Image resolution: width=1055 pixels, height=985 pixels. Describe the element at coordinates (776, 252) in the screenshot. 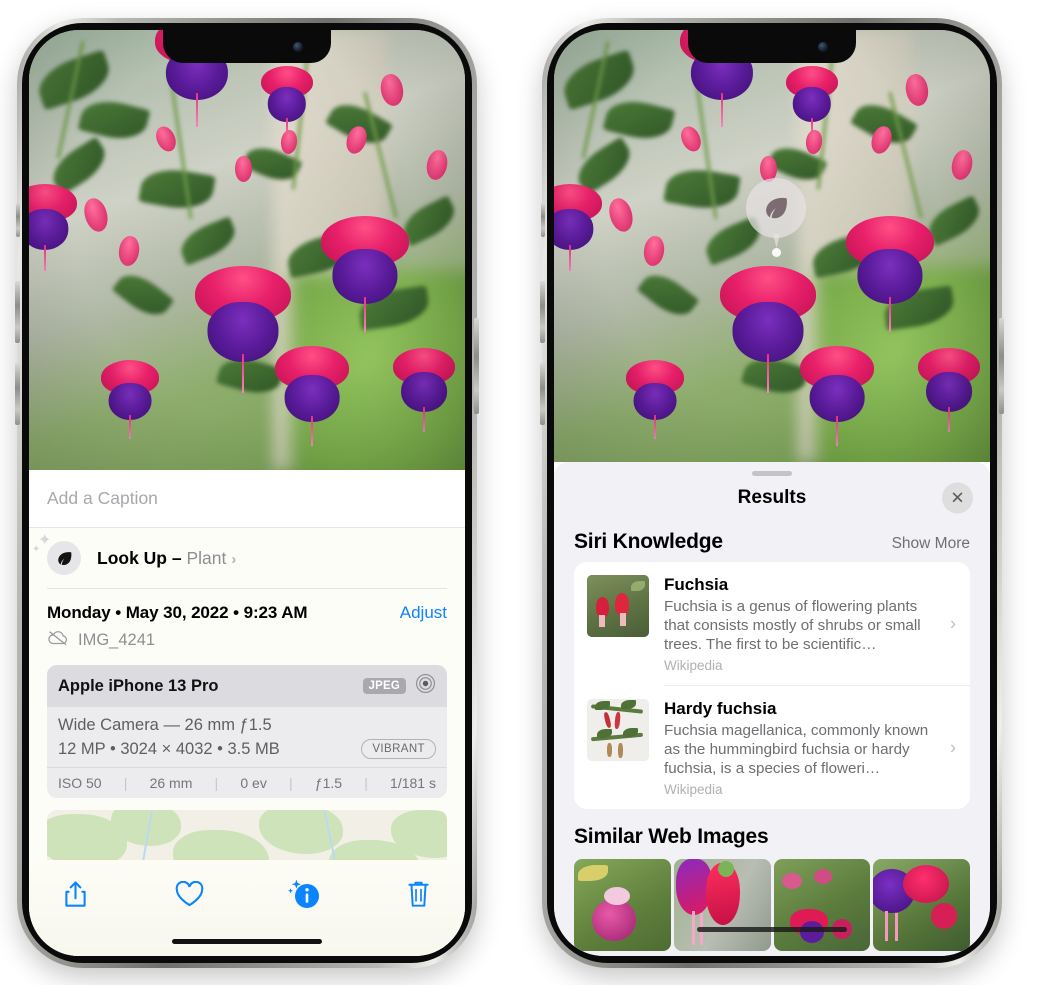

I see `badge-anchor-dot` at that location.